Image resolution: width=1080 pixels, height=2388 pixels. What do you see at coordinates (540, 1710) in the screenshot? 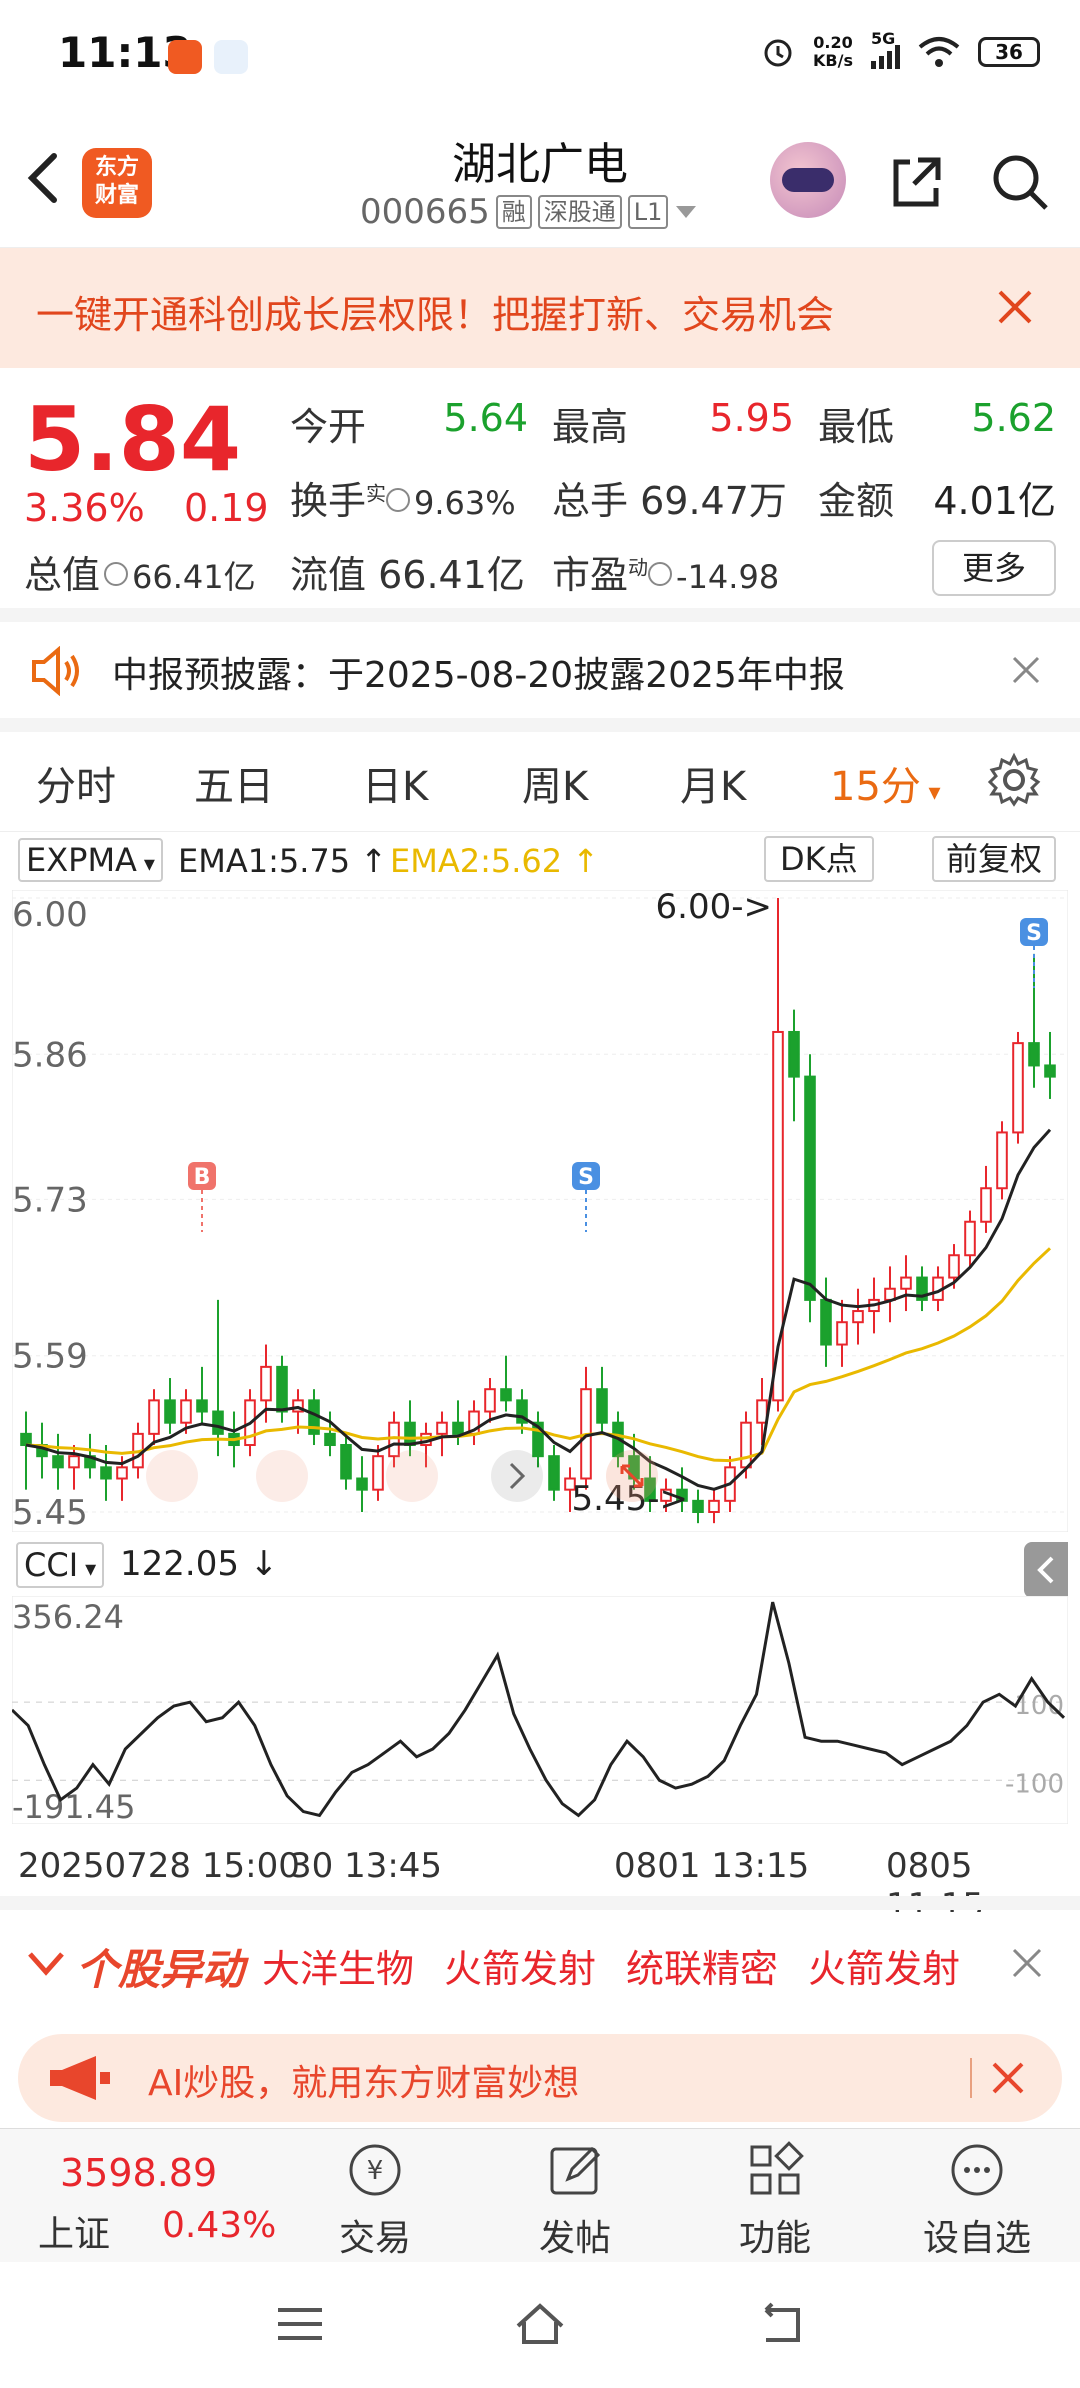
I see `cci-chart: 100-100356.24-191.45` at bounding box center [540, 1710].